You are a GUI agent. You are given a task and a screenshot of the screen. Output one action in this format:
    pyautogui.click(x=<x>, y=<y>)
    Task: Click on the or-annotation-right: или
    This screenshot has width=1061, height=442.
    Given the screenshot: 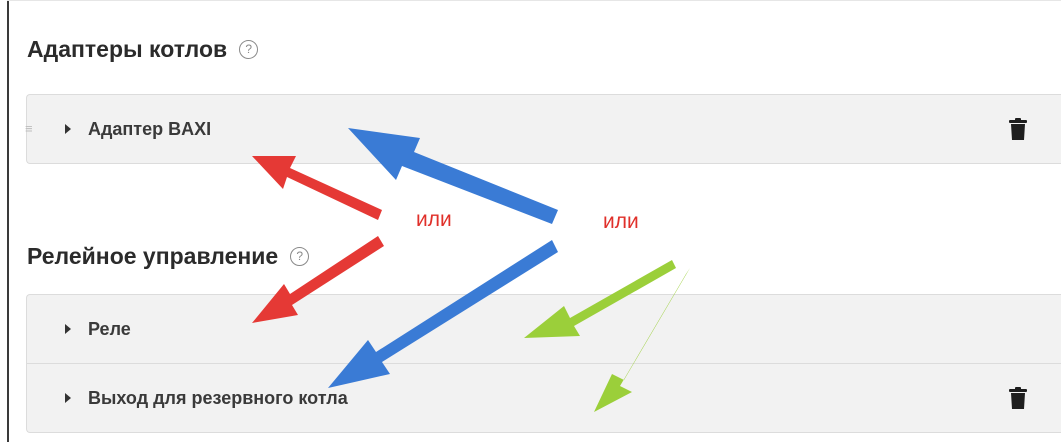 What is the action you would take?
    pyautogui.click(x=621, y=221)
    